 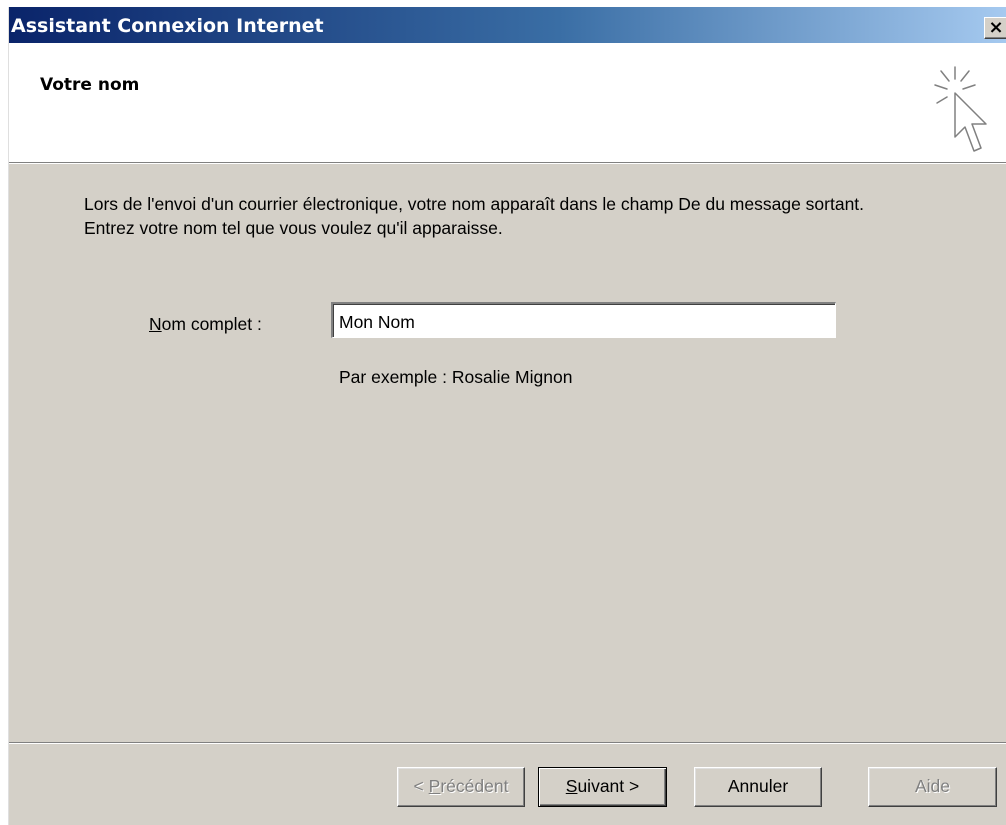 What do you see at coordinates (608, 786) in the screenshot?
I see `next-button-text: uivant >` at bounding box center [608, 786].